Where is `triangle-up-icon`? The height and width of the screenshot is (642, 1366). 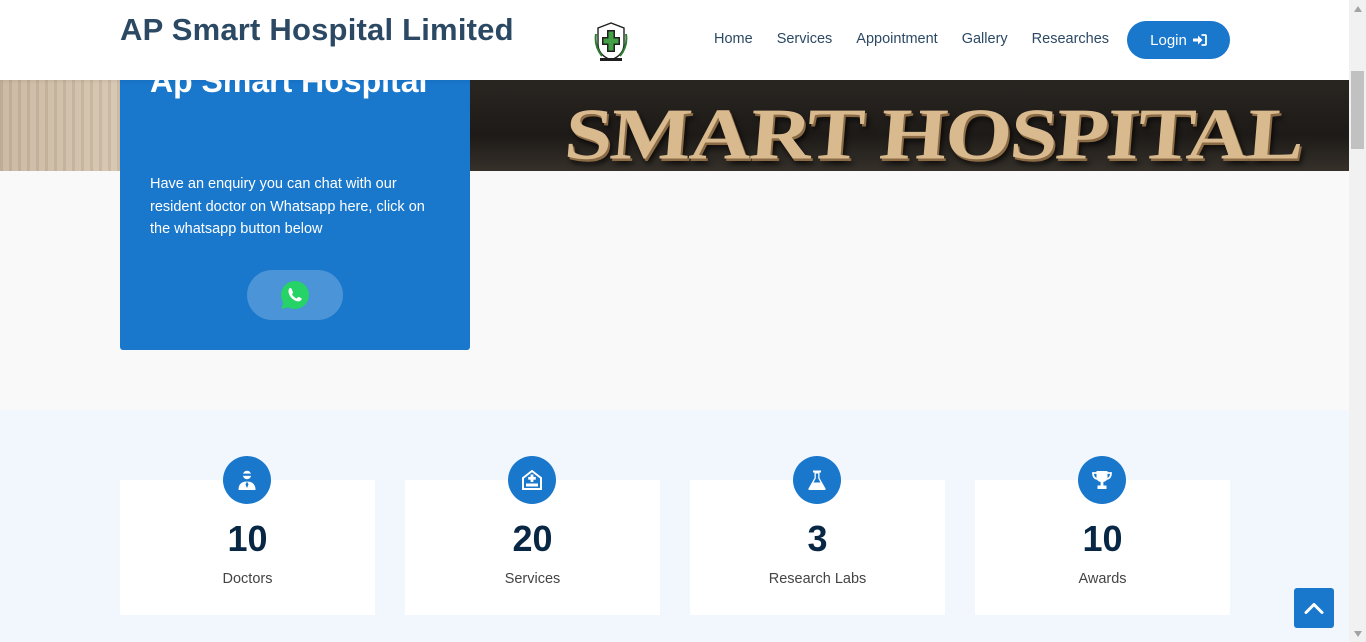 triangle-up-icon is located at coordinates (1357, 8).